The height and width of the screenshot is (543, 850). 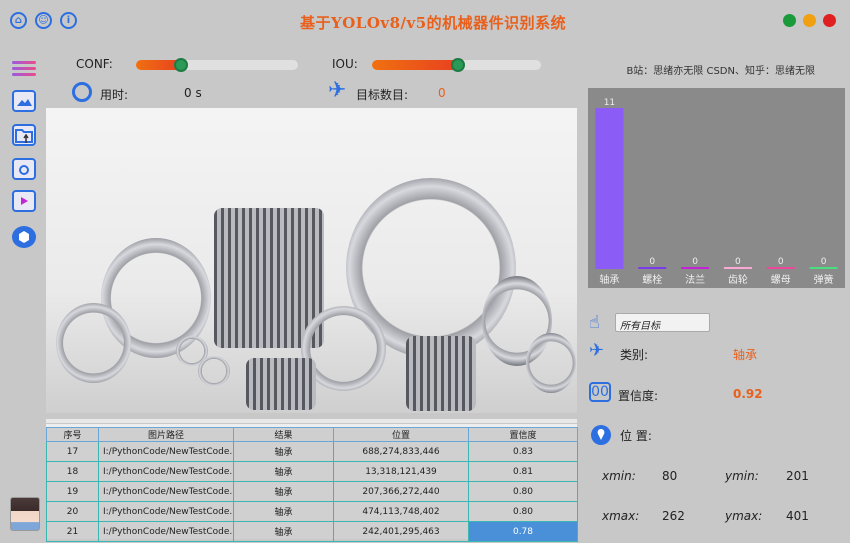 I want to click on xmin-label: xmin:, so click(x=619, y=476).